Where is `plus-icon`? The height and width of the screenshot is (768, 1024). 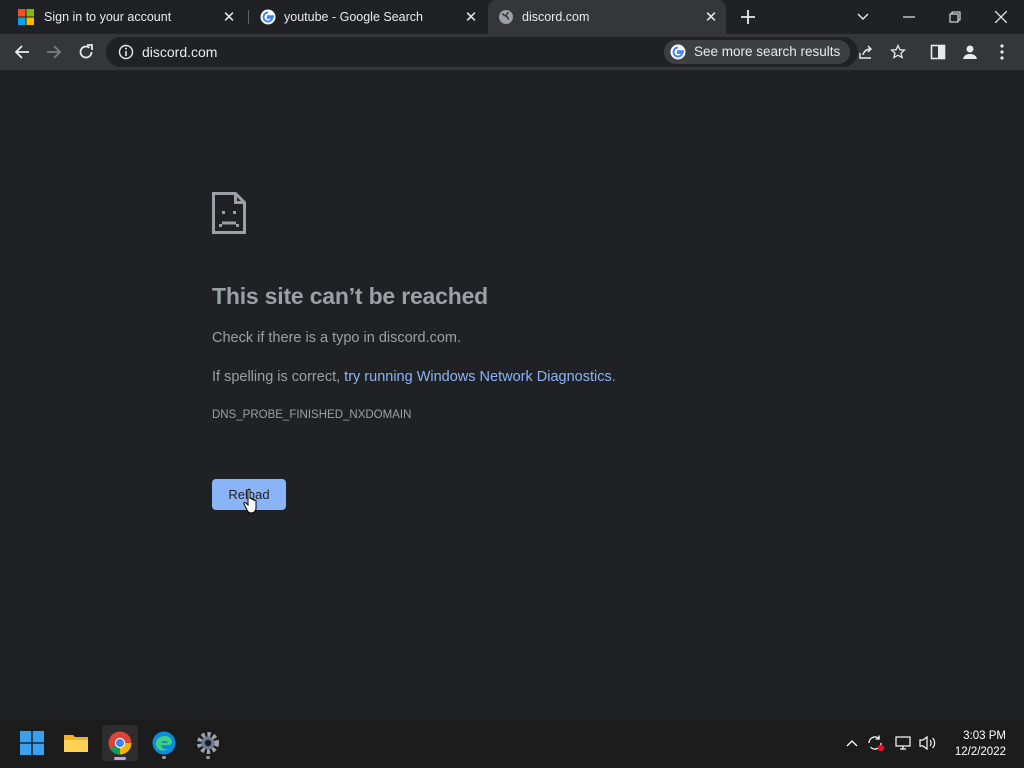
plus-icon is located at coordinates (748, 17).